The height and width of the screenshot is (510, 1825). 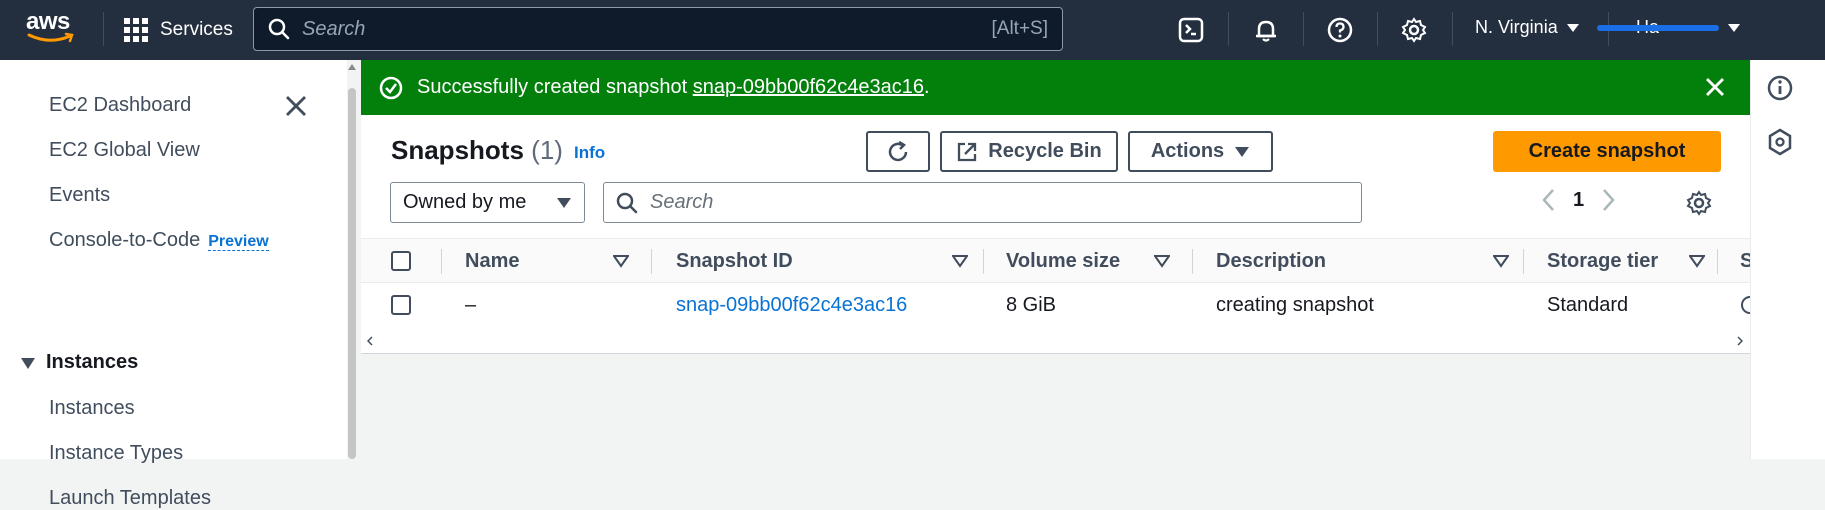 I want to click on actions-dropdown-button: Actions, so click(x=1200, y=151).